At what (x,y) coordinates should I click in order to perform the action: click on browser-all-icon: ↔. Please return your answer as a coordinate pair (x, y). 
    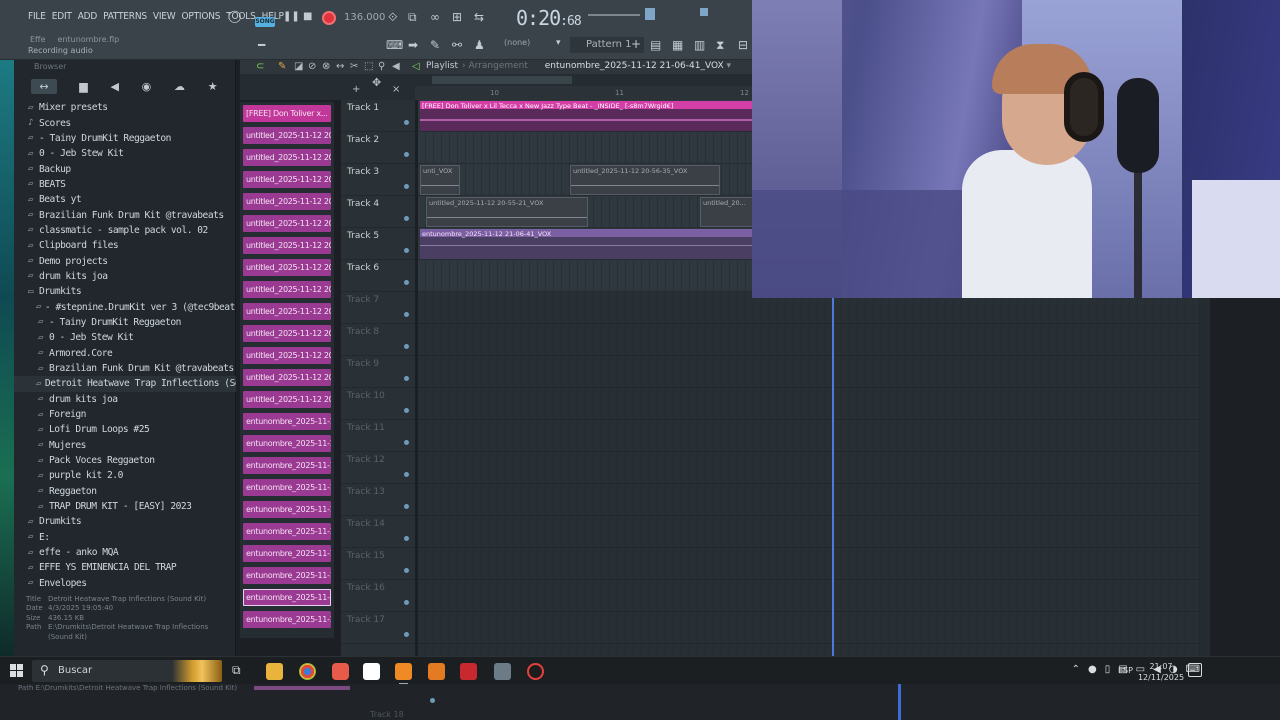
    Looking at the image, I should click on (44, 86).